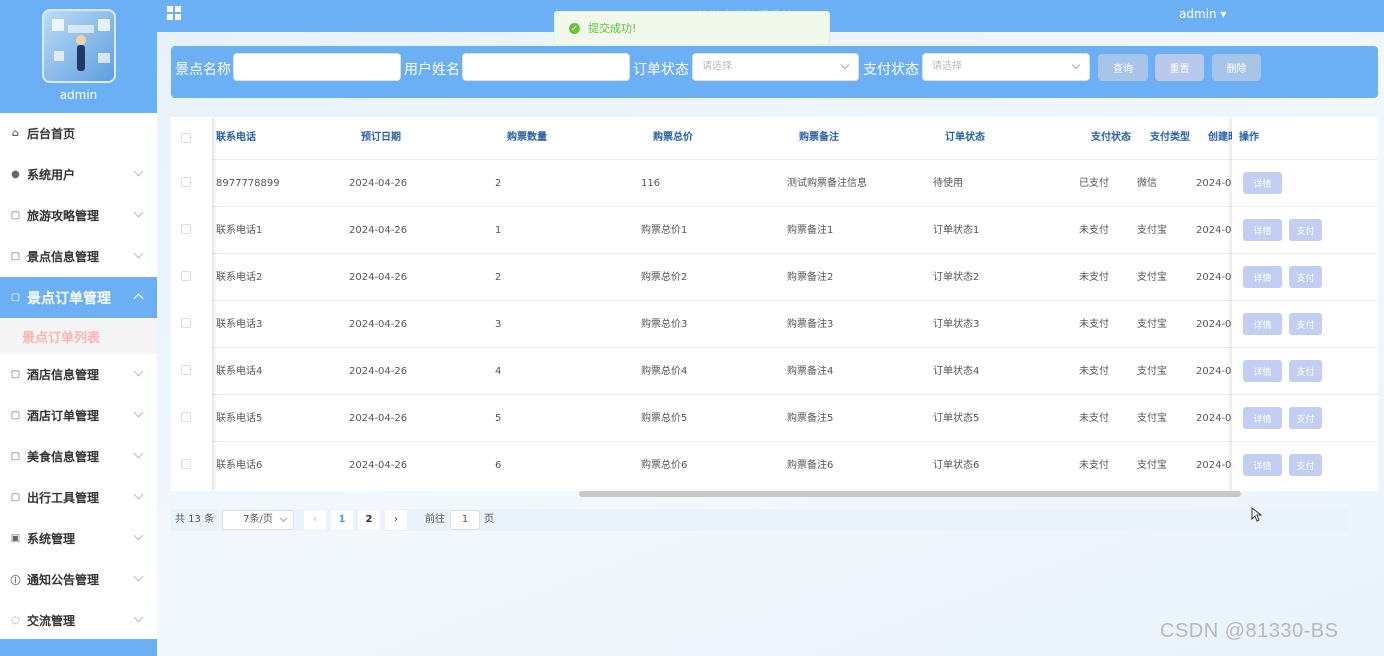 The image size is (1384, 656). Describe the element at coordinates (546, 67) in the screenshot. I see `username-input` at that location.